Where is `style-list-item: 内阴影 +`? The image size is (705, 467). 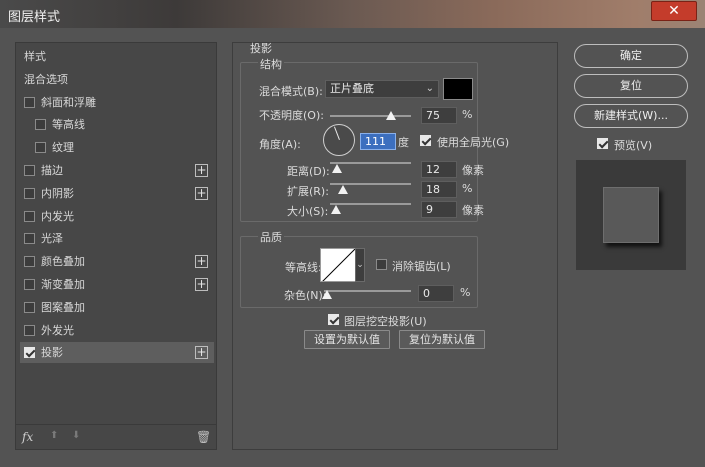 style-list-item: 内阴影 + is located at coordinates (117, 193).